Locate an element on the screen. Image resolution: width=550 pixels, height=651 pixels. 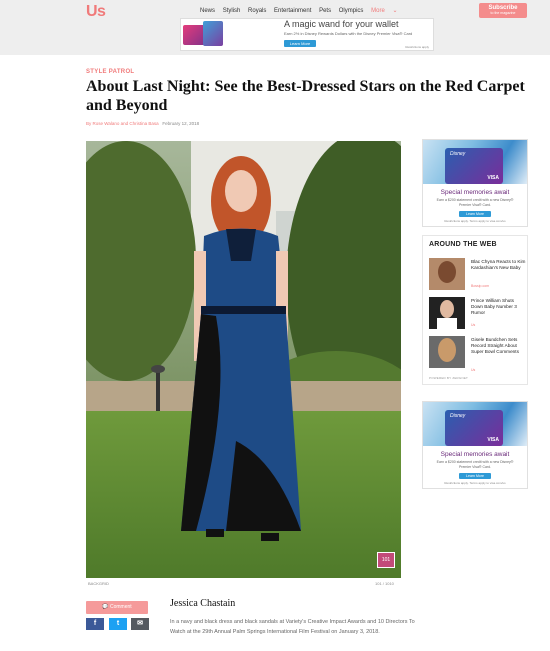
around-the-web-heading: AROUND THE WEB is located at coordinates (463, 244).